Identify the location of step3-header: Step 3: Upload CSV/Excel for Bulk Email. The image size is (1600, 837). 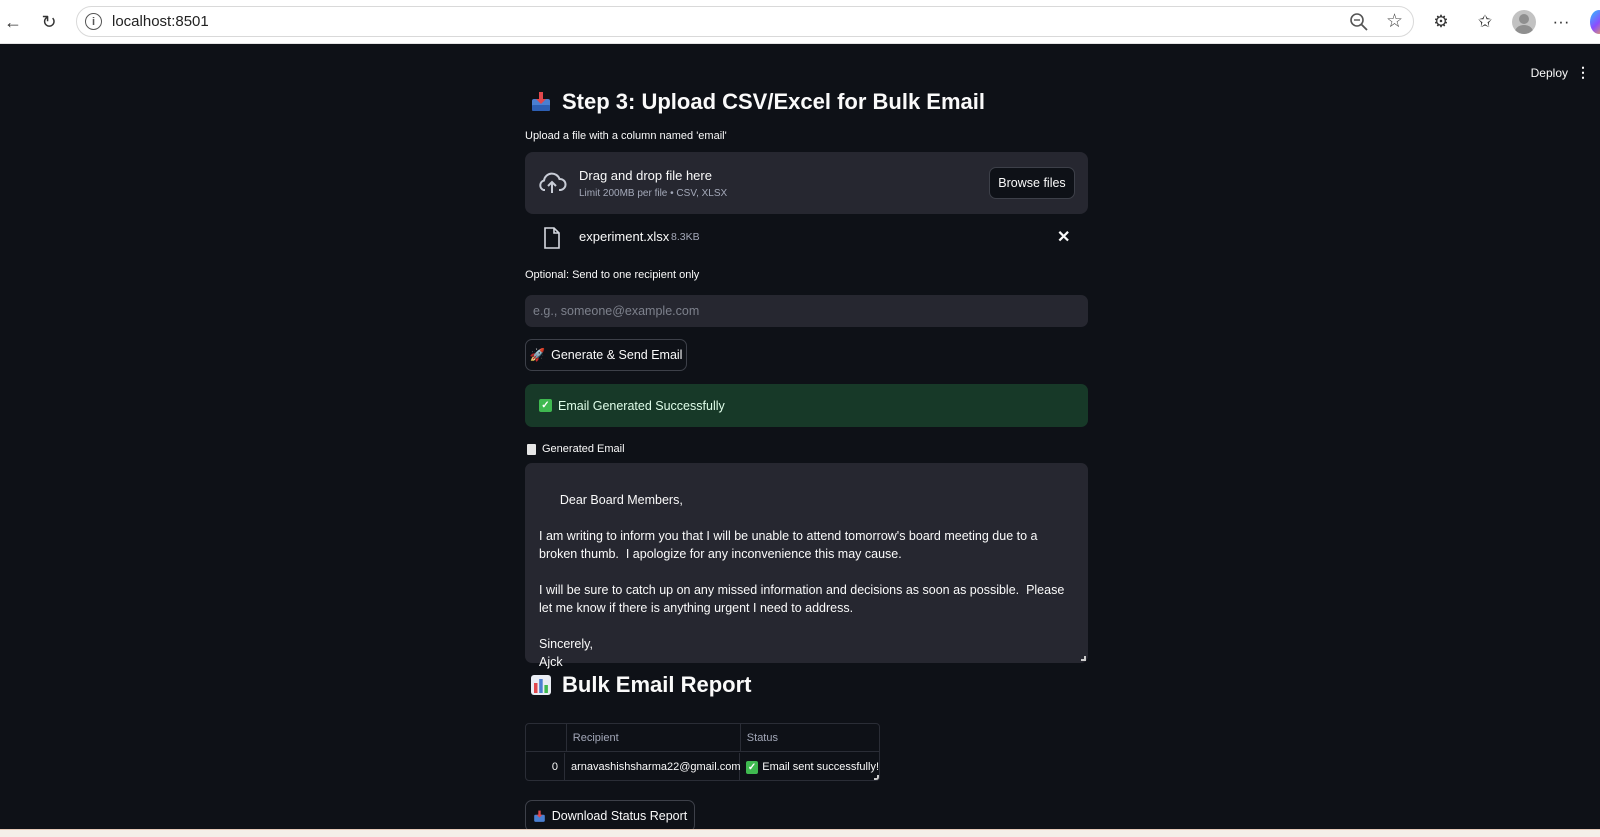
(757, 102).